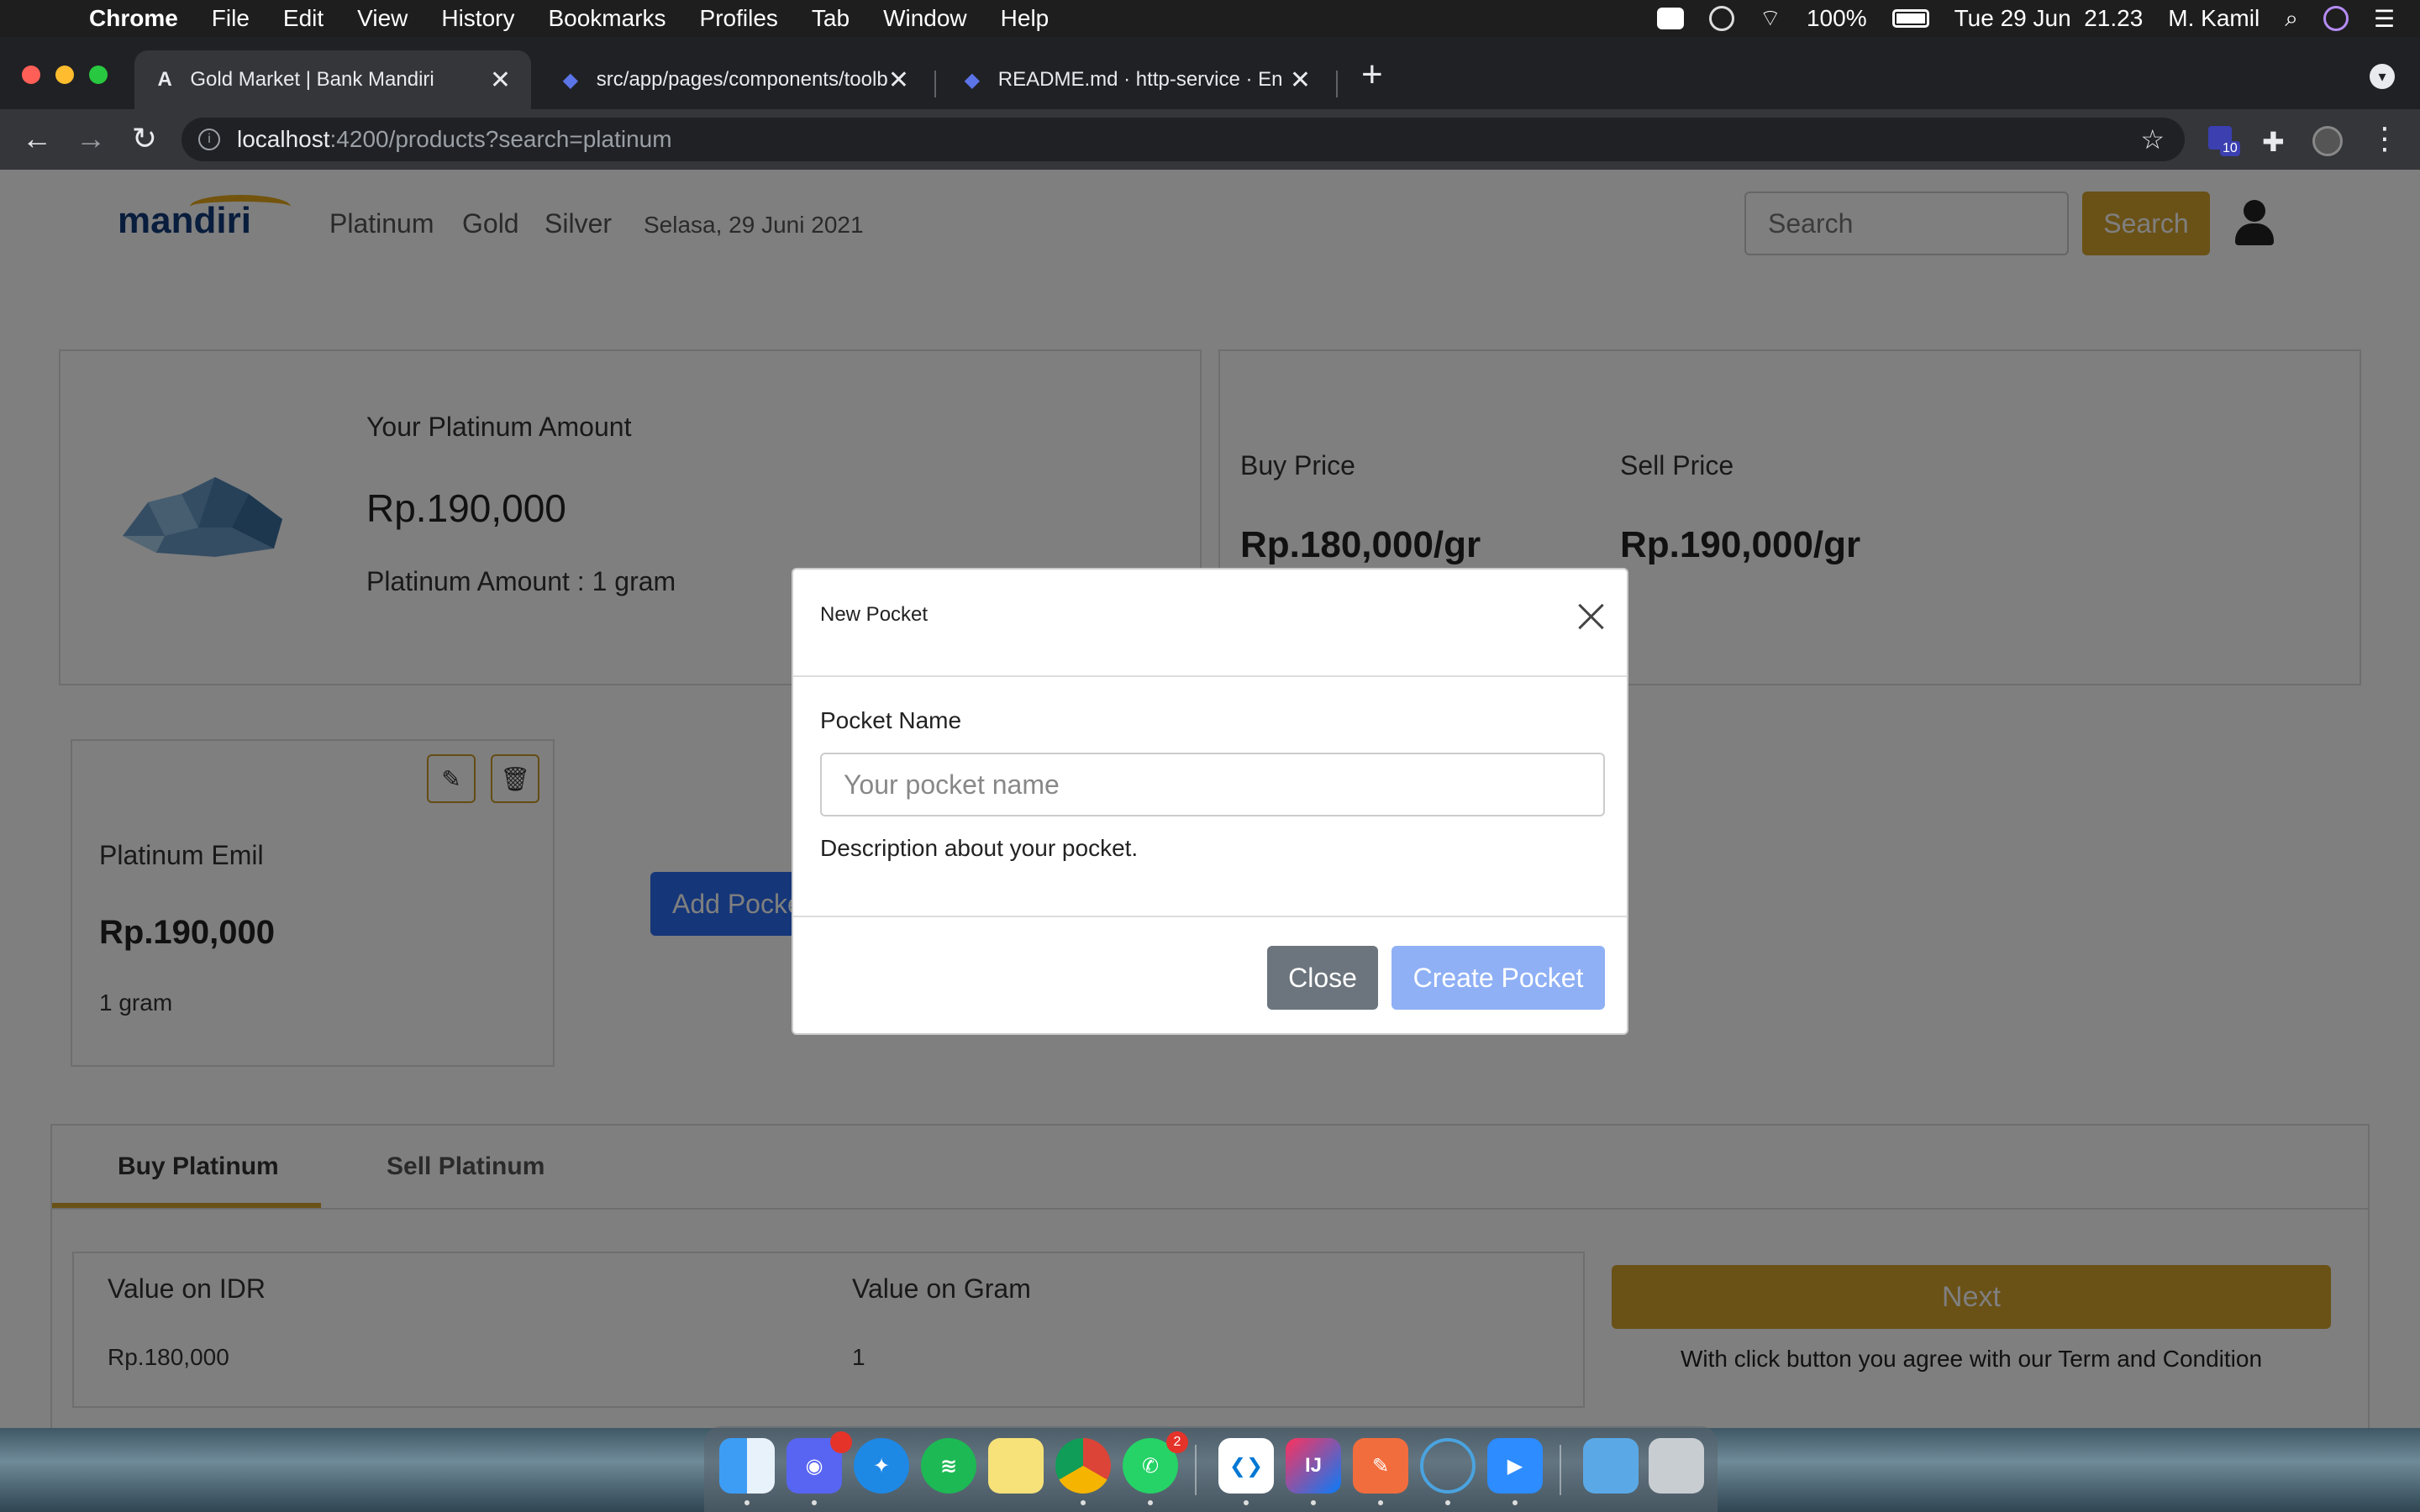 The image size is (2420, 1512). What do you see at coordinates (284, 139) in the screenshot?
I see `url-host: localhost` at bounding box center [284, 139].